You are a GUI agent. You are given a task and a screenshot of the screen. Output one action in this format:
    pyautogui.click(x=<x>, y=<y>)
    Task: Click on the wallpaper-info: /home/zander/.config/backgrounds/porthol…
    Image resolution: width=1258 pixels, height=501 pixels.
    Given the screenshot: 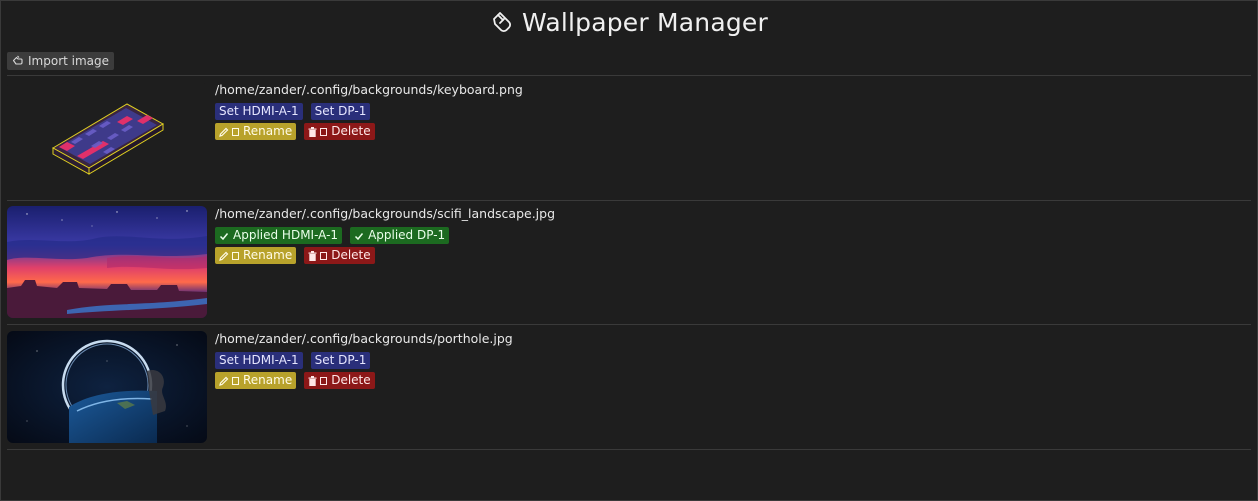 What is the action you would take?
    pyautogui.click(x=733, y=360)
    